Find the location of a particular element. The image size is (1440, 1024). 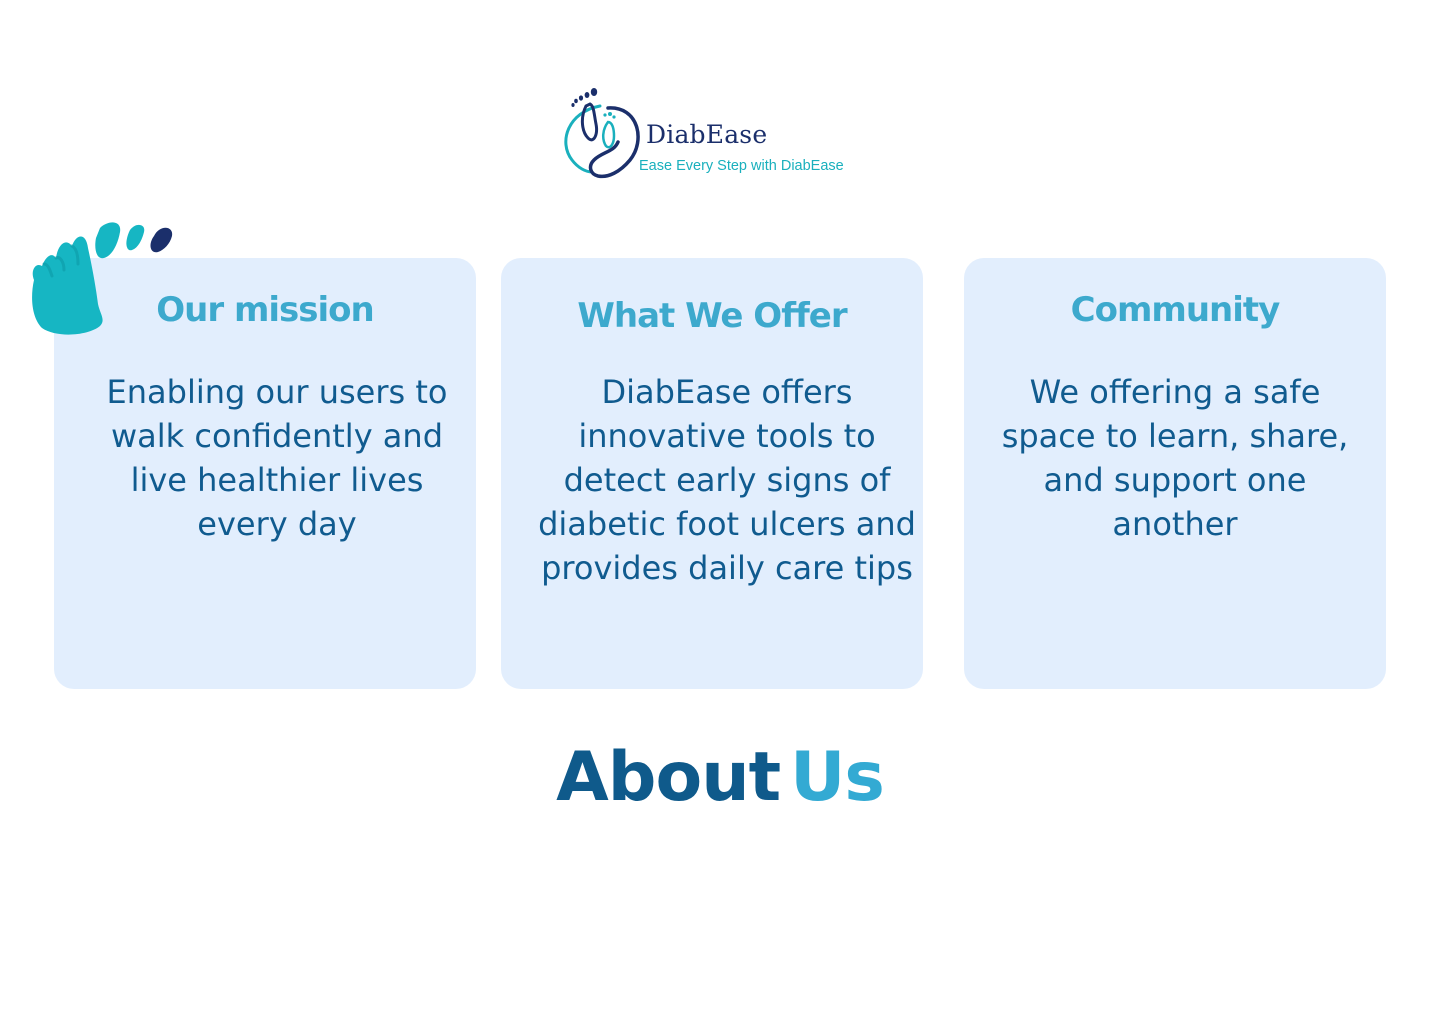

about-us-heading: About Us is located at coordinates (720, 777).